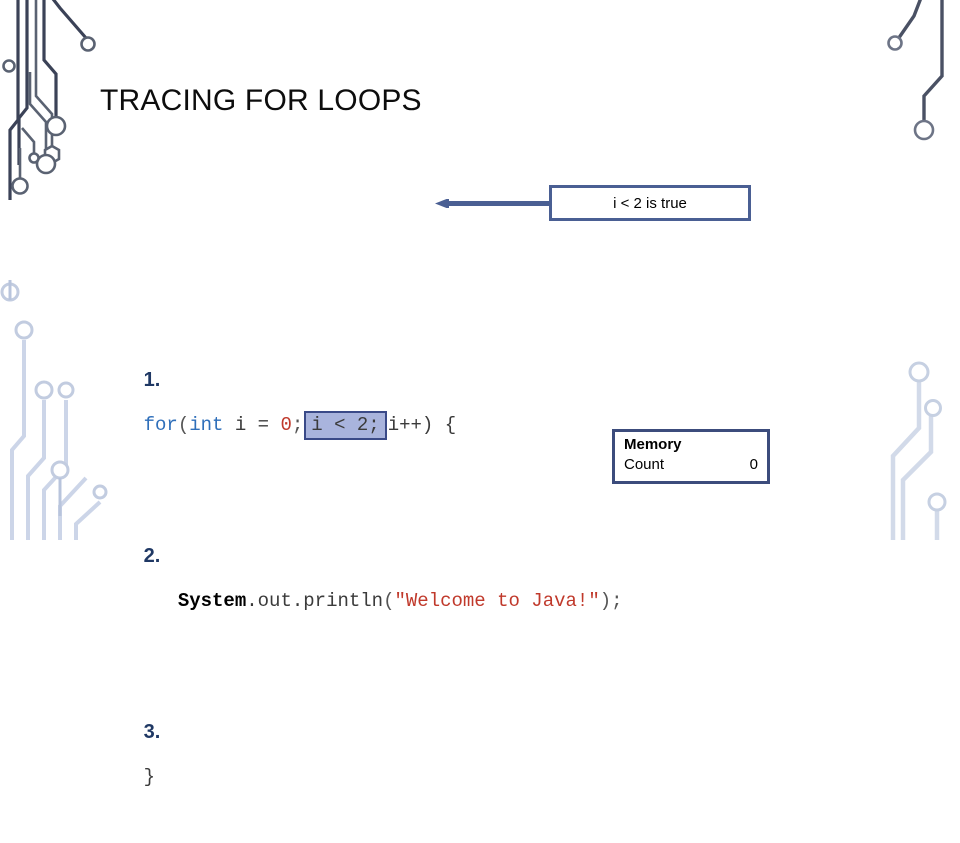 This screenshot has height=843, width=960. Describe the element at coordinates (360, 727) in the screenshot. I see `code-line-3: 3. }` at that location.